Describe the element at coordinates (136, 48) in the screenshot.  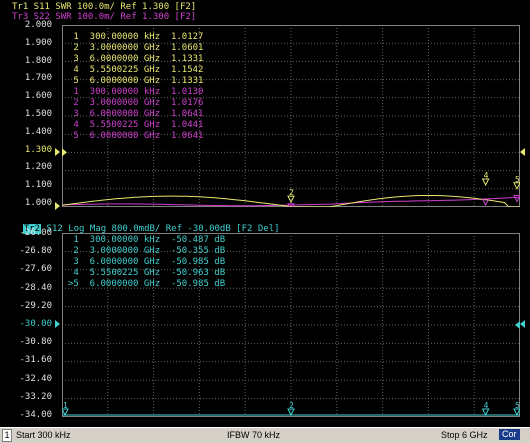
I see `marker-row: 2 3.0000000 GHz 1.0601` at that location.